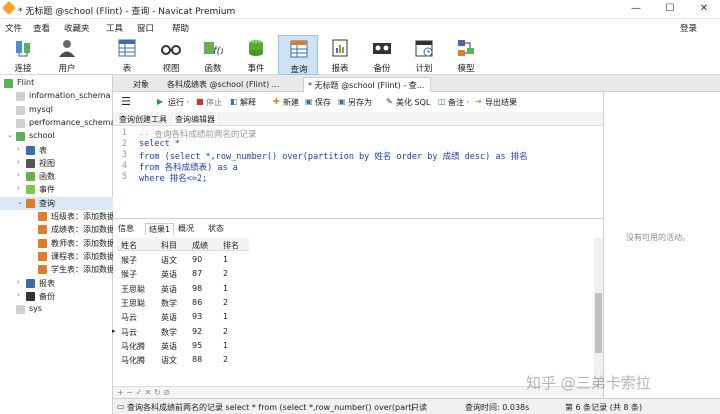 The width and height of the screenshot is (720, 414). What do you see at coordinates (56, 123) in the screenshot?
I see `sidebar-item-db-performance-schema: performance_schema` at bounding box center [56, 123].